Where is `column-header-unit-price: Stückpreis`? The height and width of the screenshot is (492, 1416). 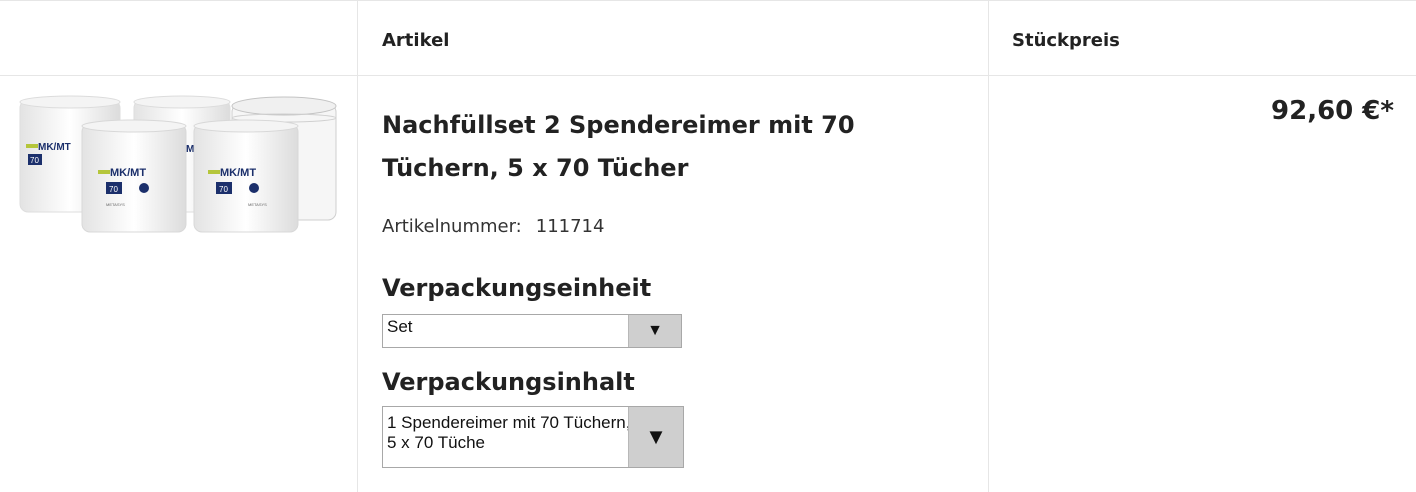
column-header-unit-price: Stückpreis is located at coordinates (1066, 40).